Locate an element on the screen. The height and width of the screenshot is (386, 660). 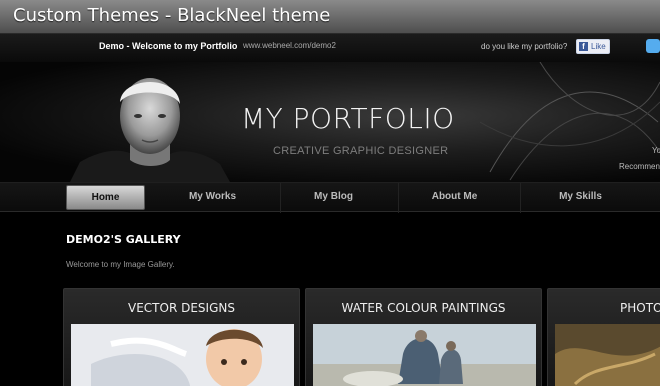
portrait-photo is located at coordinates (150, 130).